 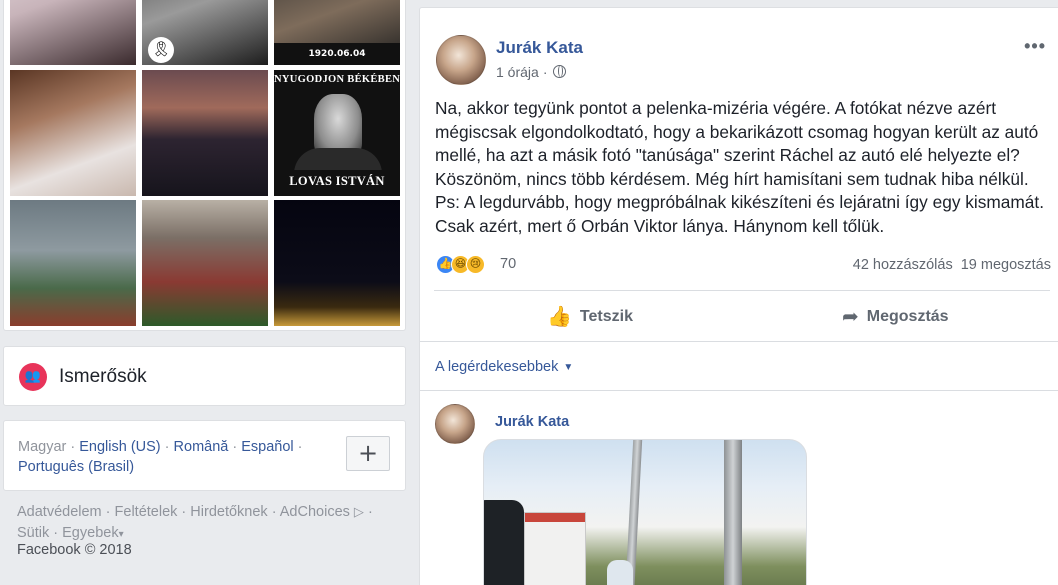 What do you see at coordinates (368, 453) in the screenshot?
I see `add-language-button: +` at bounding box center [368, 453].